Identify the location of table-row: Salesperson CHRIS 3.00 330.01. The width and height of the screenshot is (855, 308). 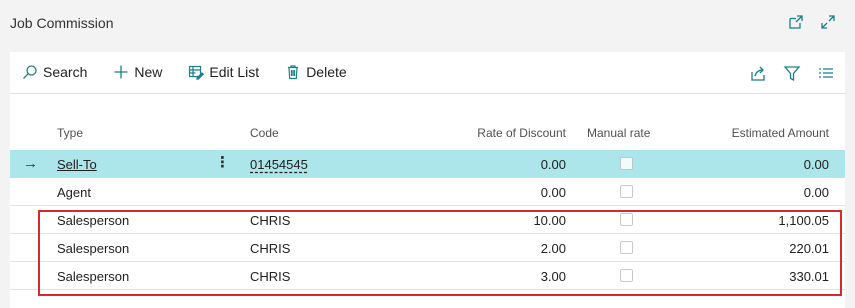
(427, 276).